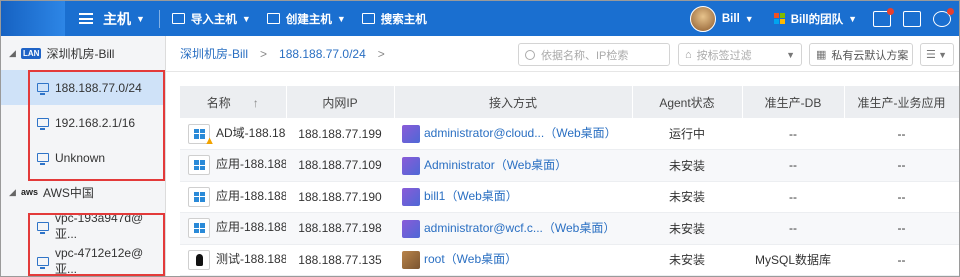  I want to click on access-cell: administrator@wcf.c...（Web桌面）, so click(513, 228).